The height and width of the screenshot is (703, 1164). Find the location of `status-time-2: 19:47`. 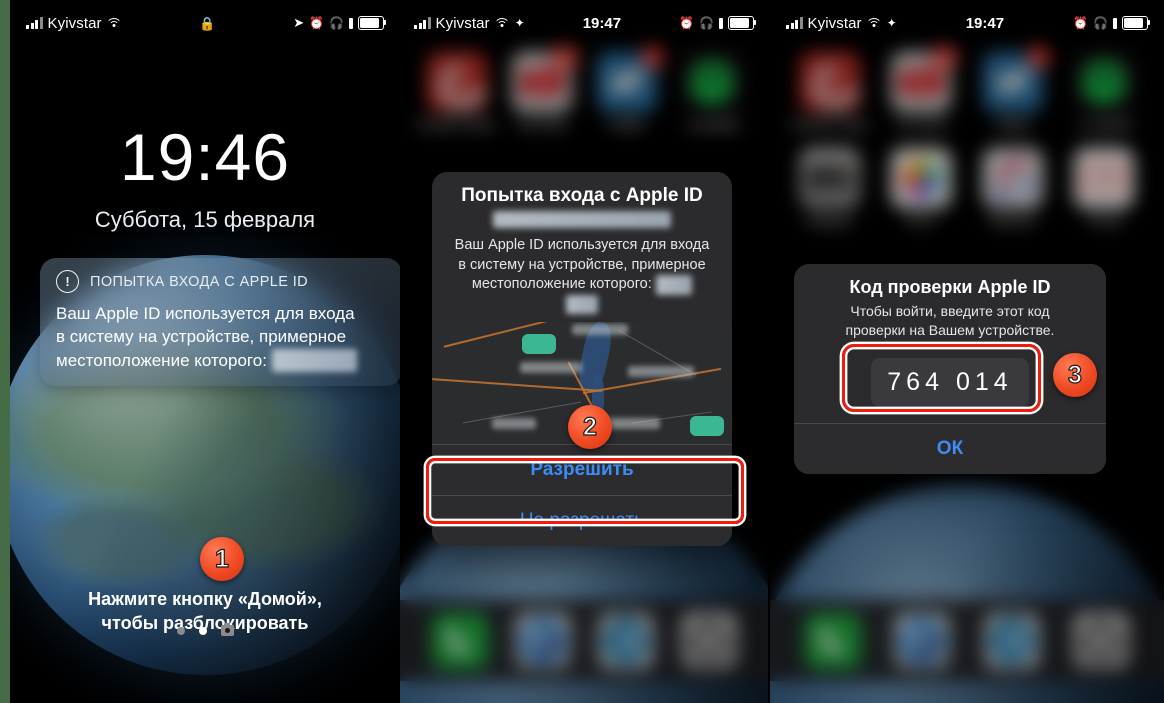

status-time-2: 19:47 is located at coordinates (602, 23).